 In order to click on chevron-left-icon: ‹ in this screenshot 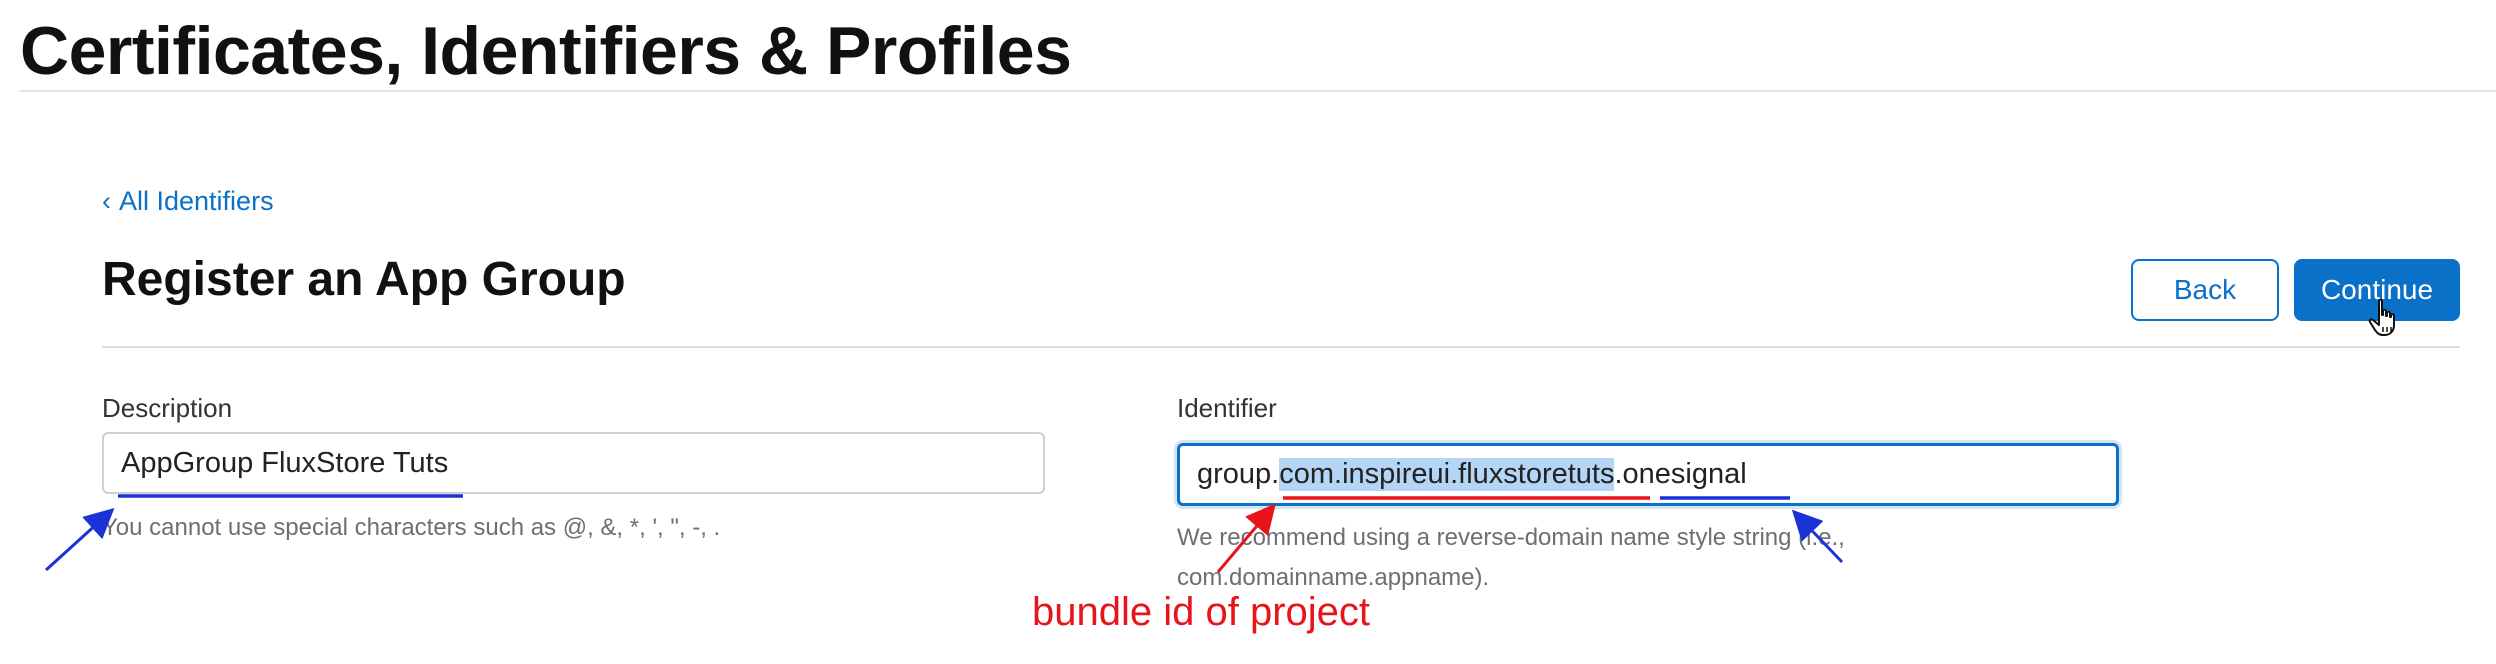, I will do `click(106, 201)`.